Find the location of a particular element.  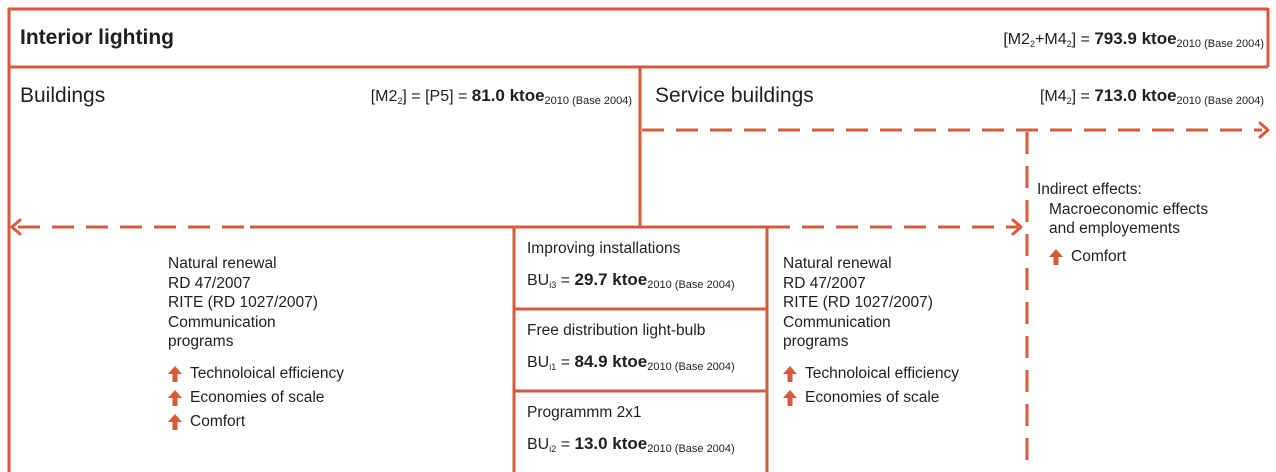

total-formula: [M22+M42] = 793.9 ktoe2010 (Base 2004) is located at coordinates (1133, 39).